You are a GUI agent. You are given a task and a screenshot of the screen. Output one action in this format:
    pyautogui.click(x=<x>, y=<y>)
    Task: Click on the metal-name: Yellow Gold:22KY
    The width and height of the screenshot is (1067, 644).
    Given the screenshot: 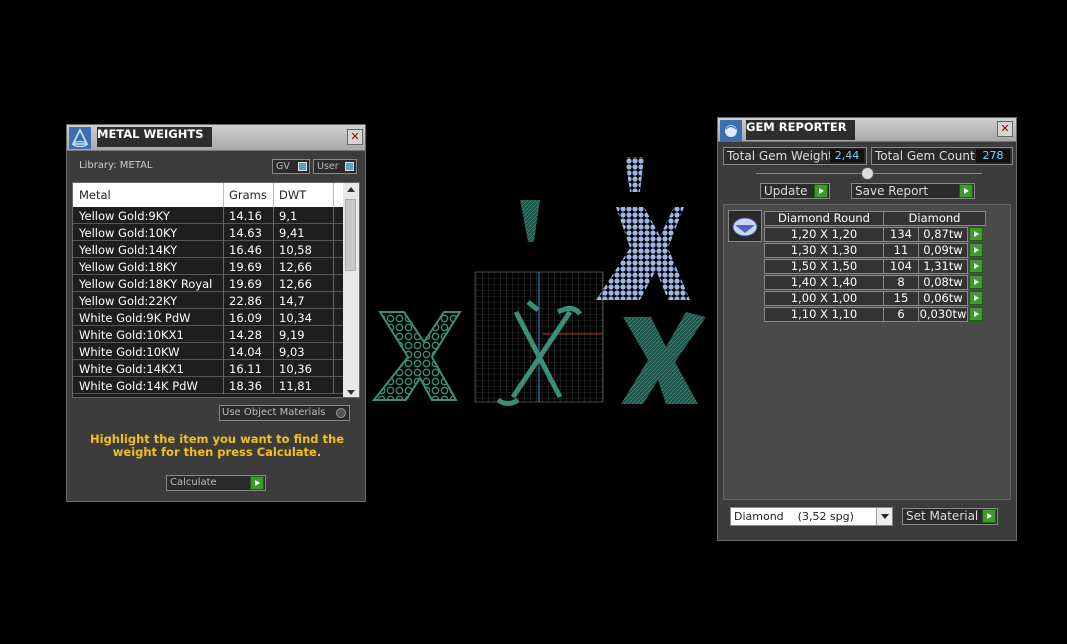 What is the action you would take?
    pyautogui.click(x=128, y=301)
    